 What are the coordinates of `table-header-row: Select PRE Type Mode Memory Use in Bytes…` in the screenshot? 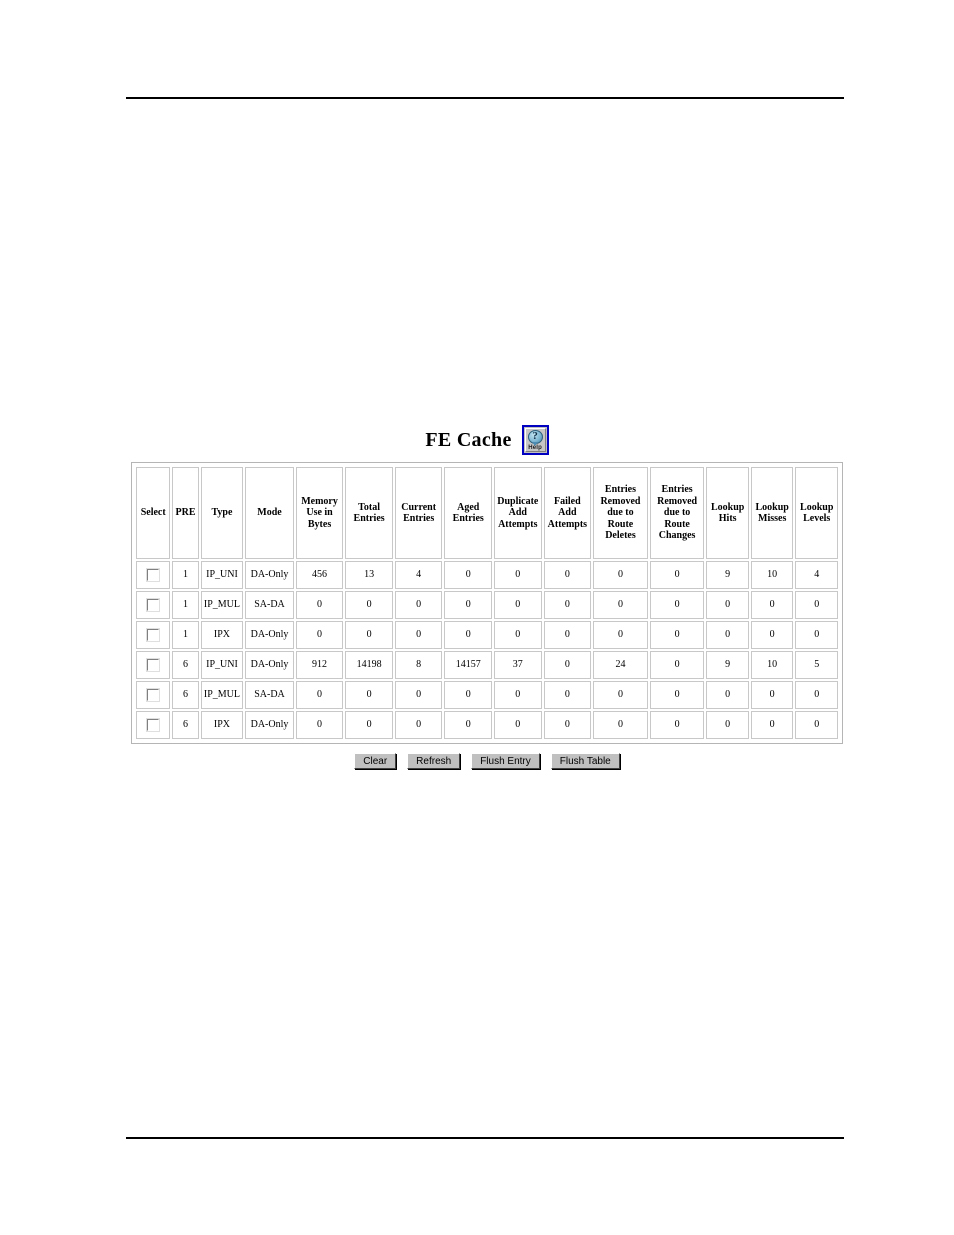 It's located at (487, 513).